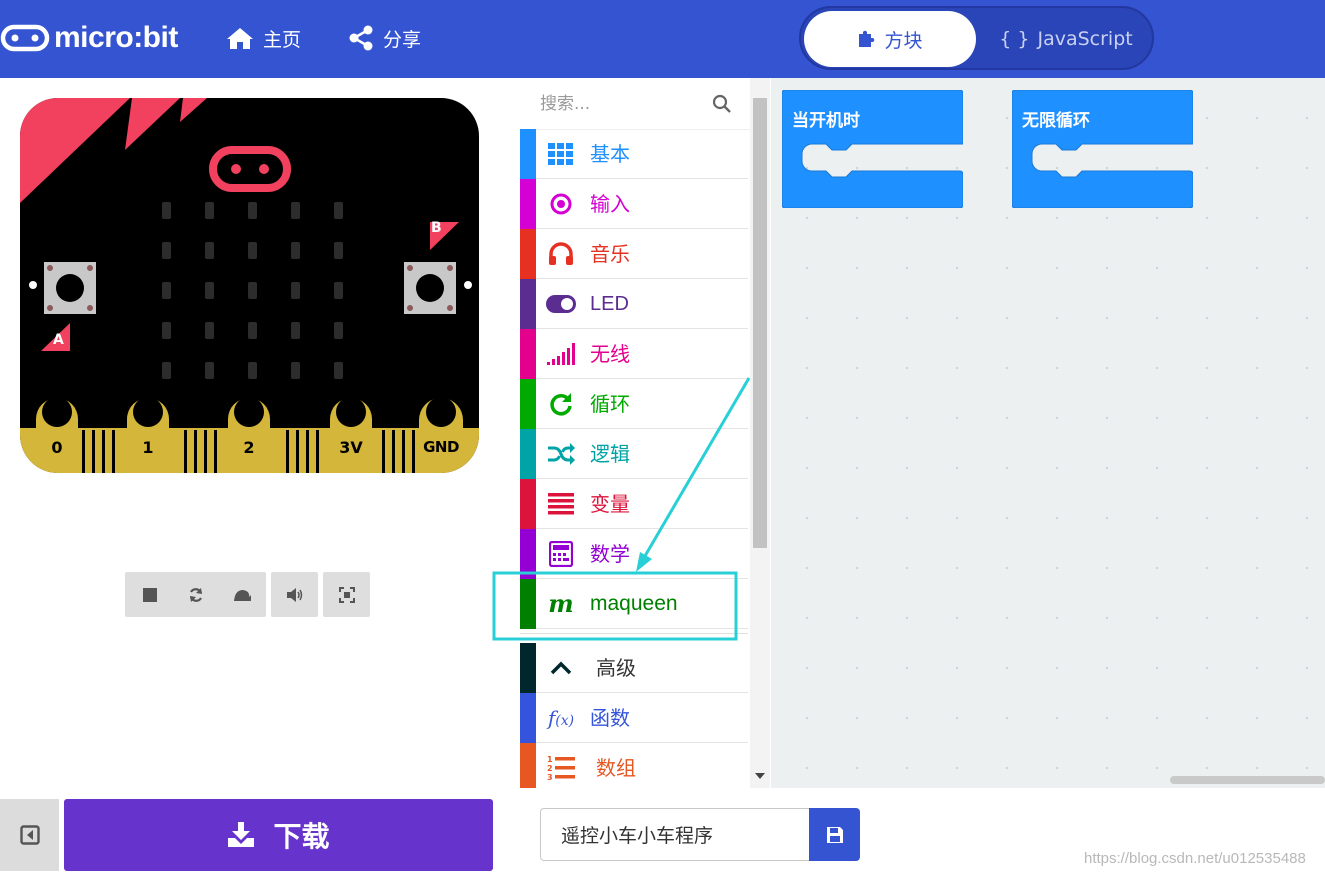 This screenshot has height=879, width=1325. I want to click on list-icon, so click(561, 504).